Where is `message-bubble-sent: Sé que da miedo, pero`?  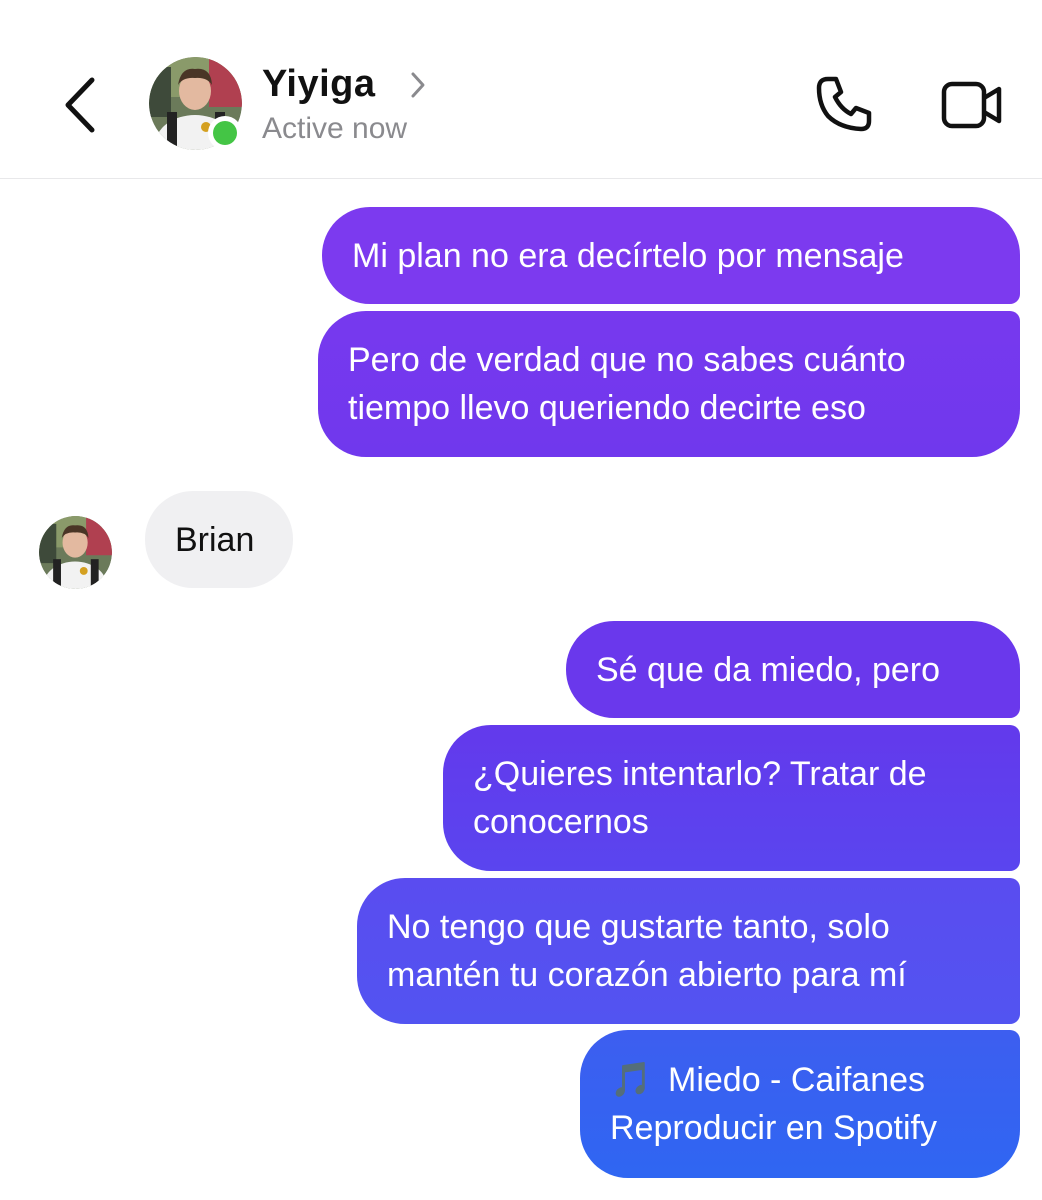 message-bubble-sent: Sé que da miedo, pero is located at coordinates (793, 669).